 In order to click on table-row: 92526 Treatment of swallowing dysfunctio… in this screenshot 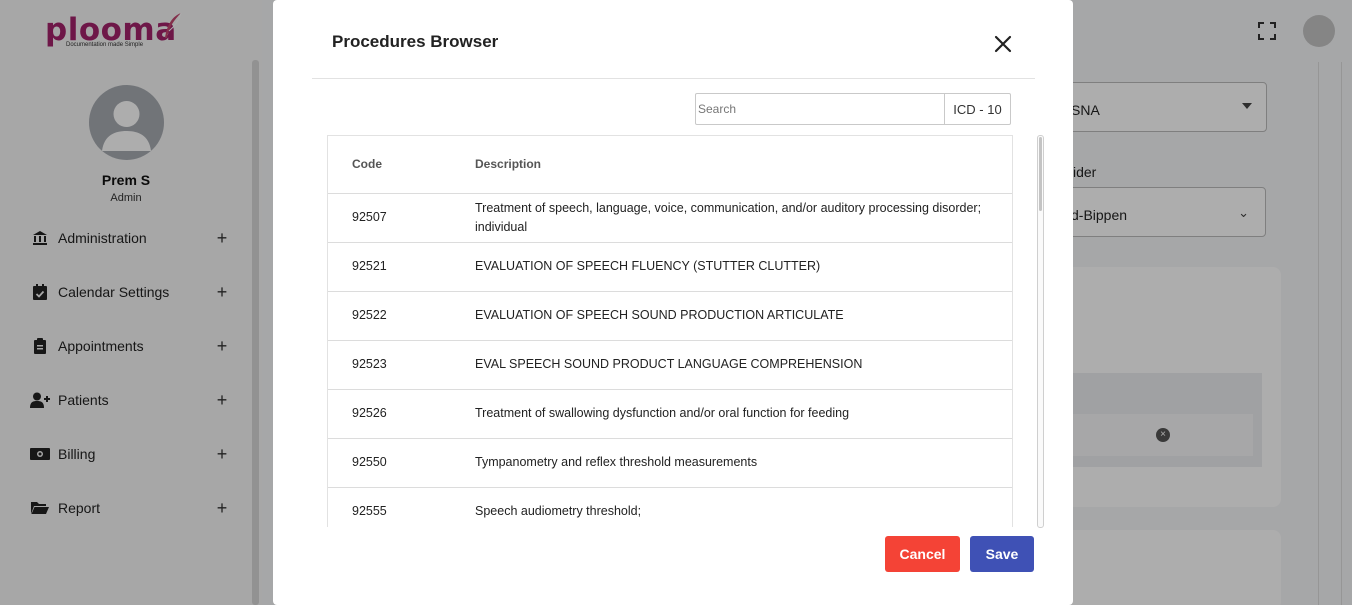, I will do `click(670, 414)`.